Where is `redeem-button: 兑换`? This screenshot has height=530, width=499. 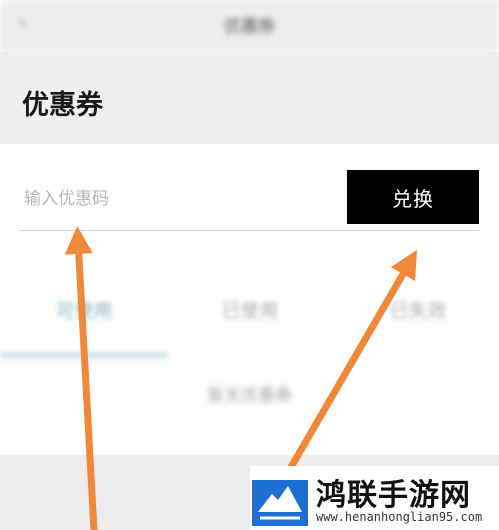 redeem-button: 兑换 is located at coordinates (413, 197).